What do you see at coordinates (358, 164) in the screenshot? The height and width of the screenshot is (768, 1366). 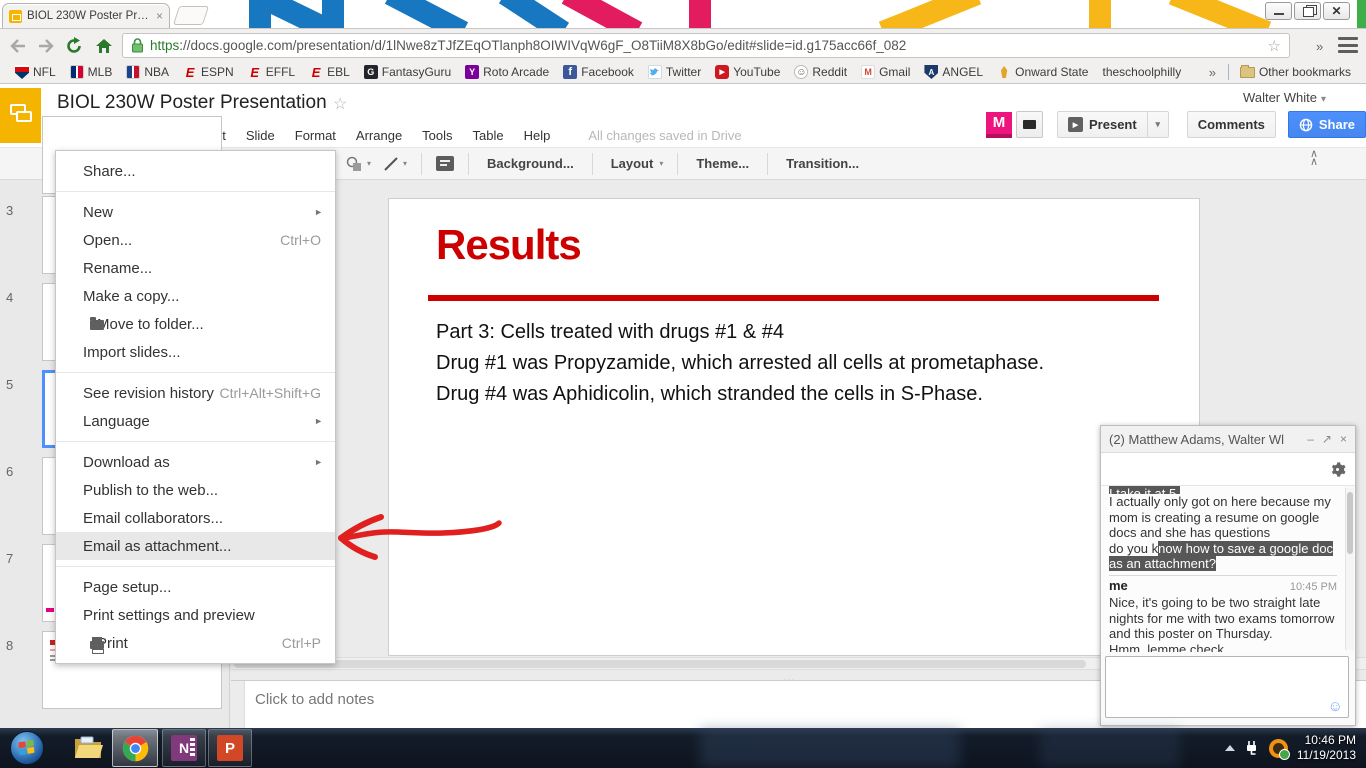 I see `shape-tool-button: ▾` at bounding box center [358, 164].